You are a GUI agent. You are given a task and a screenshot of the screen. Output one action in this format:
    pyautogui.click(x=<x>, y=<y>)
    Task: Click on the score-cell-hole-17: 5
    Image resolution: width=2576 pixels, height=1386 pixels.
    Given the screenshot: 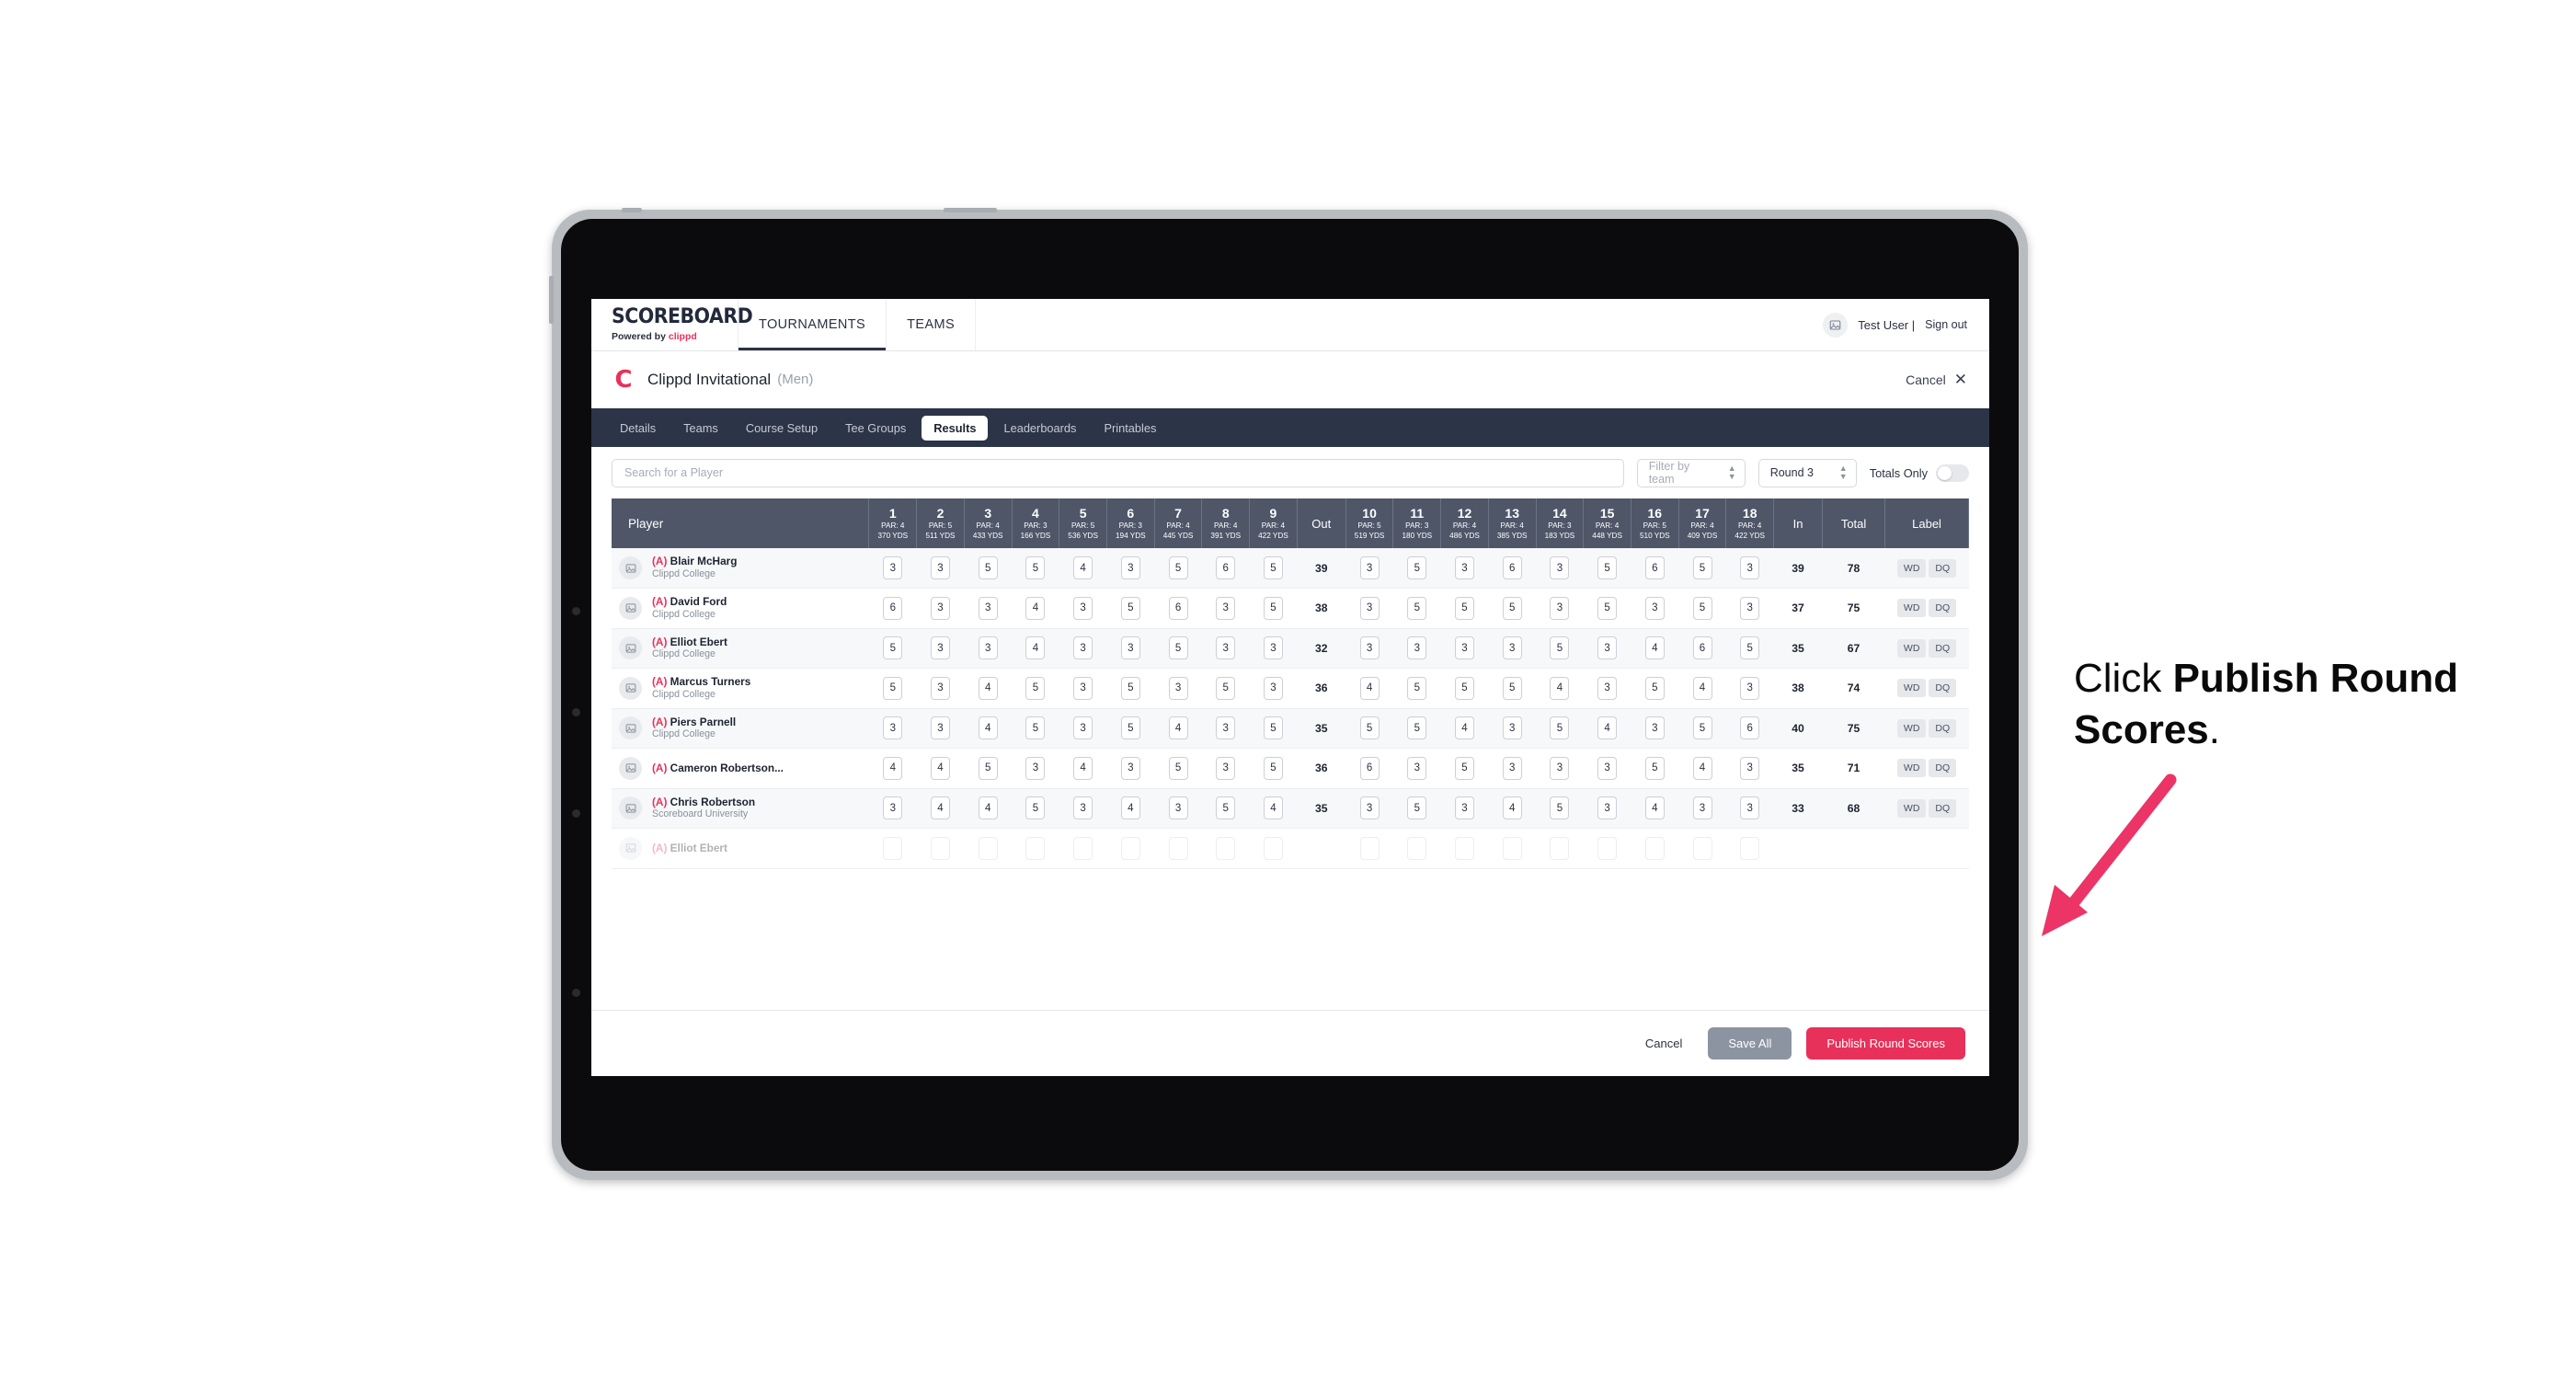 What is the action you would take?
    pyautogui.click(x=1702, y=608)
    